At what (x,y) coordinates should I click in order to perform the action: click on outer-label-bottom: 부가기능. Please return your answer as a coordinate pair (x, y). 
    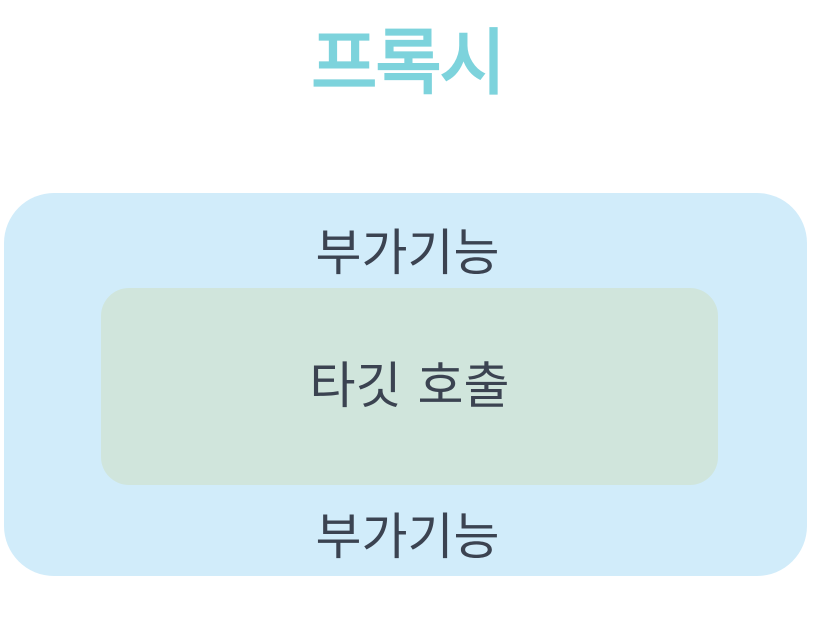
    Looking at the image, I should click on (407, 537).